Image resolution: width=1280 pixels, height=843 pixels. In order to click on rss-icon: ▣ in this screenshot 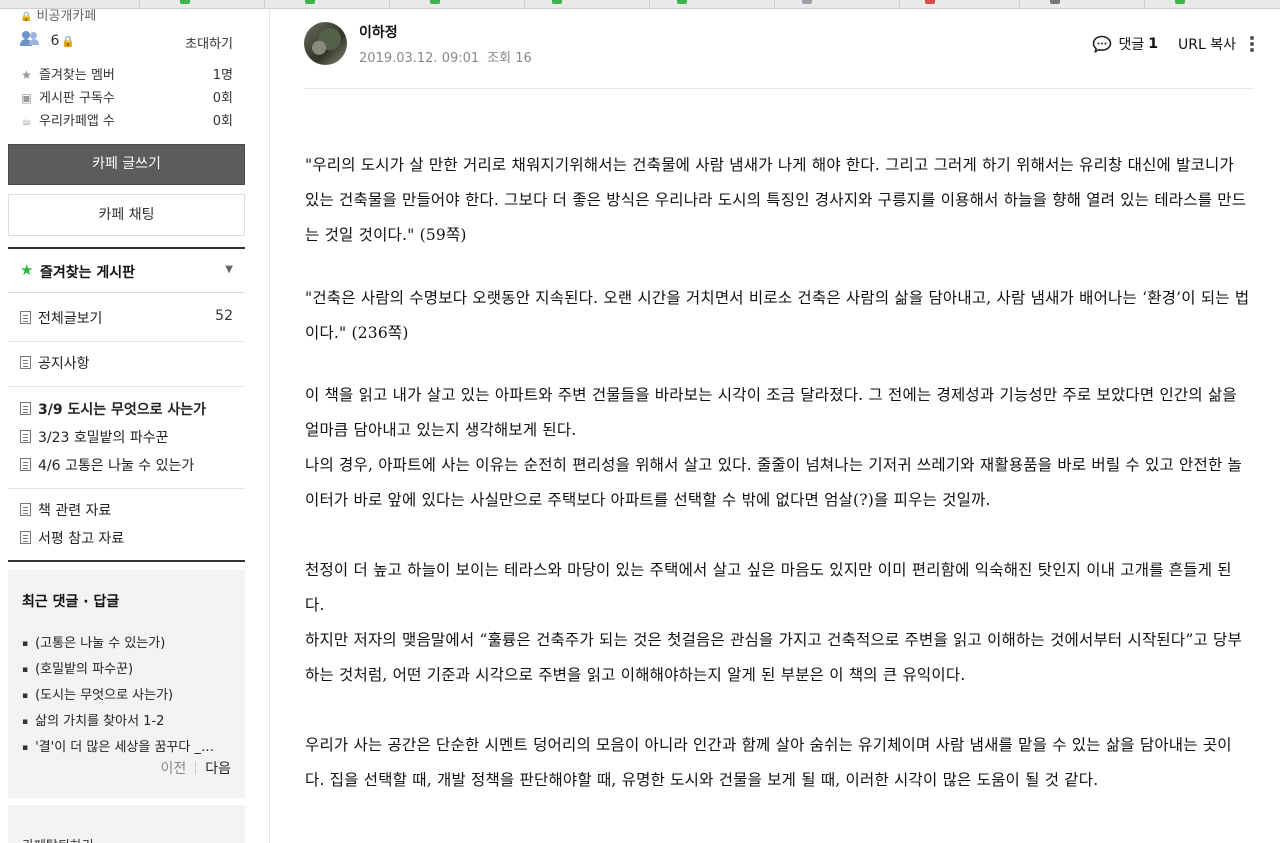, I will do `click(26, 98)`.